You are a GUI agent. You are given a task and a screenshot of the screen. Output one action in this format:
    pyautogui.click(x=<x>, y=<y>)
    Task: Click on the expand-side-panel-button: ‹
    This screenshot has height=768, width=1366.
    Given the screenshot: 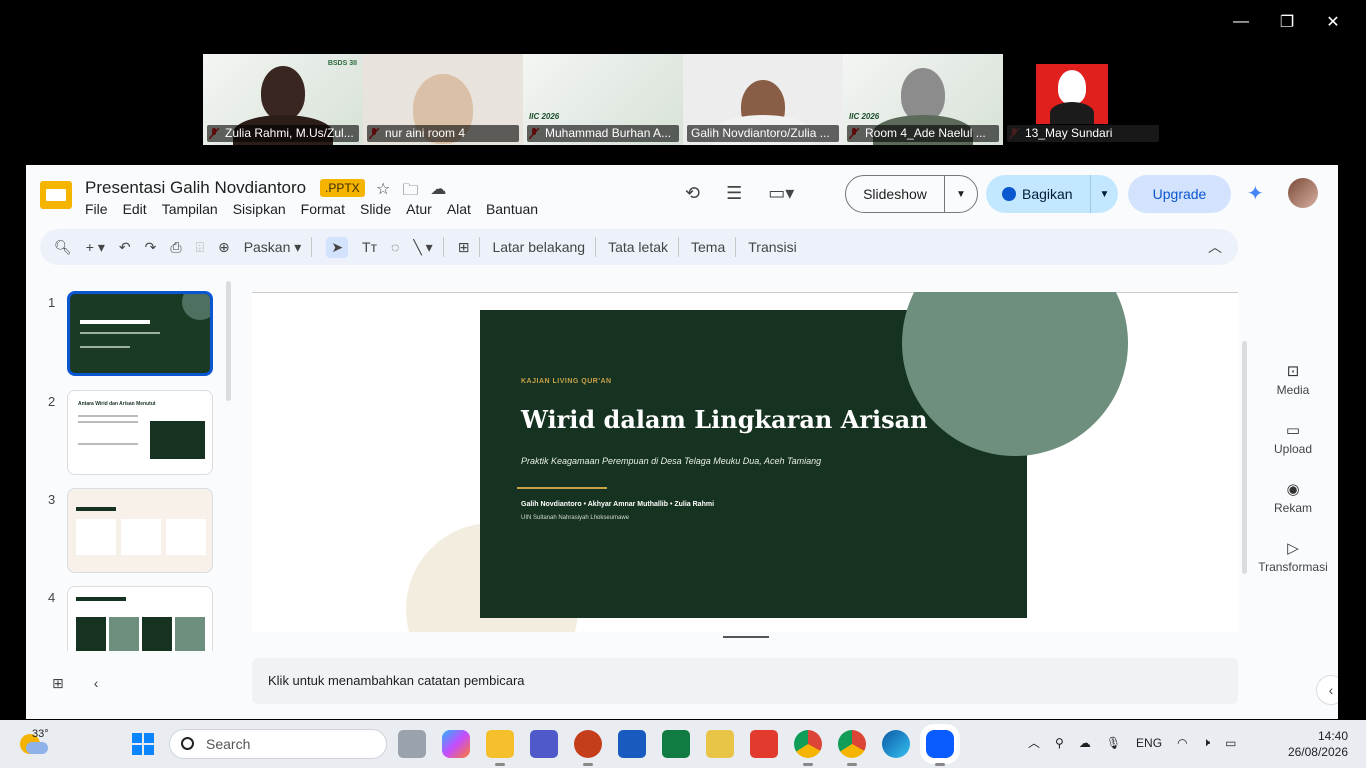 What is the action you would take?
    pyautogui.click(x=1327, y=690)
    